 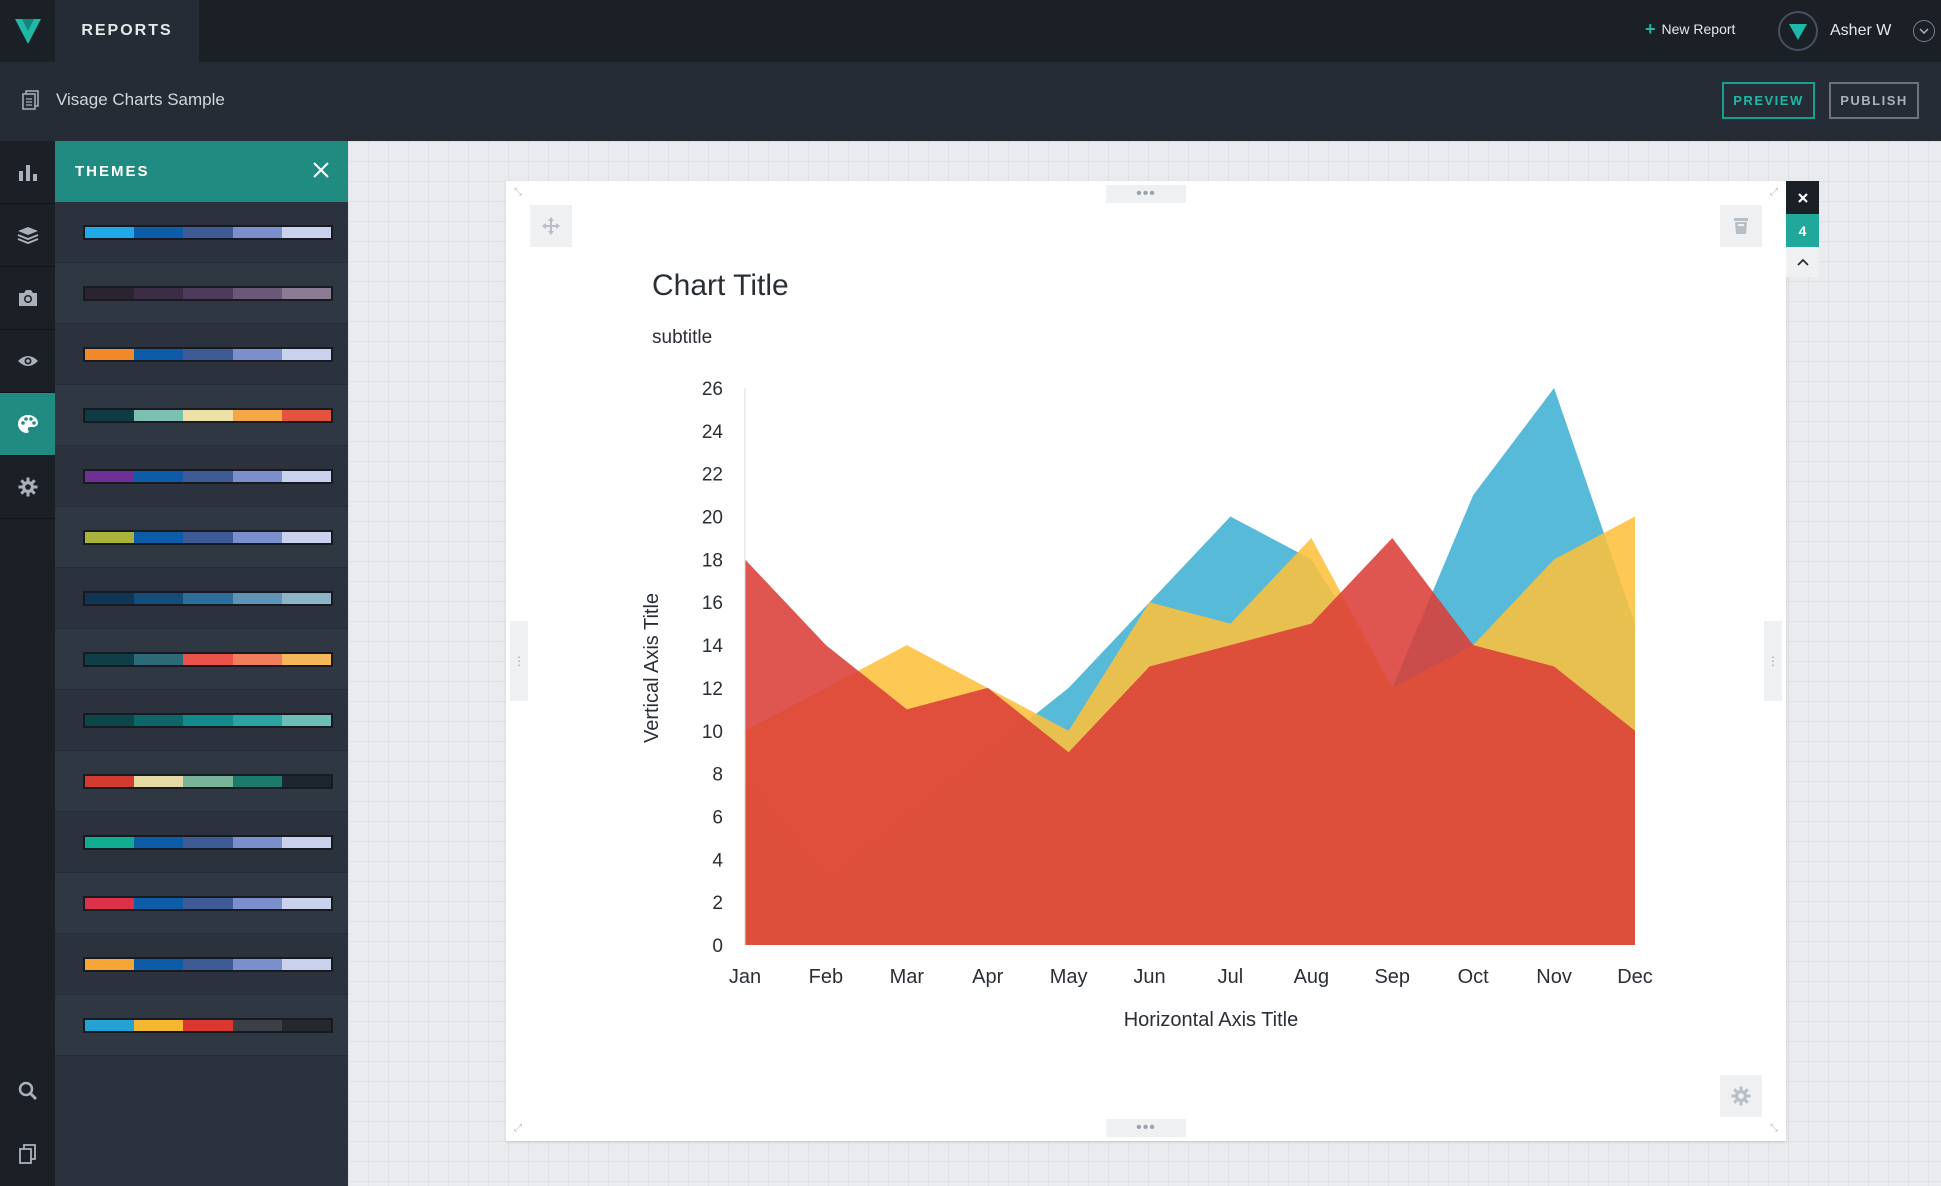 I want to click on rail-item-snapshot, so click(x=27, y=298).